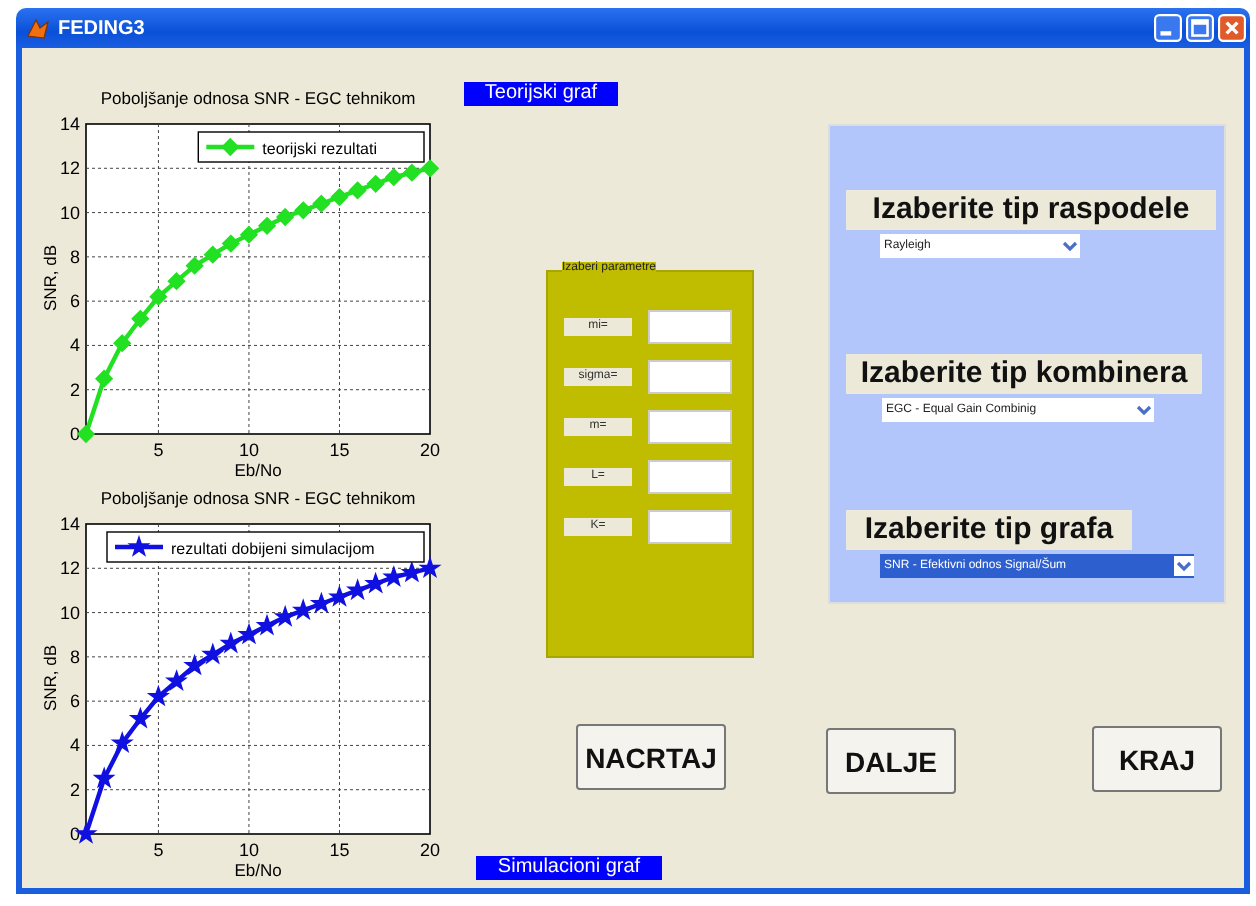 The image size is (1256, 906). What do you see at coordinates (319, 149) in the screenshot?
I see `legend-label: teorijski rezultati` at bounding box center [319, 149].